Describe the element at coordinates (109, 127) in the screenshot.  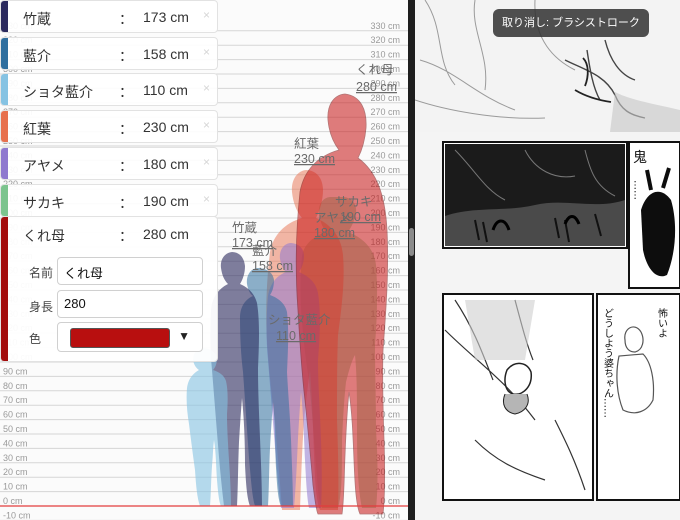
I see `character-row: 紅葉 ： 230 cm ×` at that location.